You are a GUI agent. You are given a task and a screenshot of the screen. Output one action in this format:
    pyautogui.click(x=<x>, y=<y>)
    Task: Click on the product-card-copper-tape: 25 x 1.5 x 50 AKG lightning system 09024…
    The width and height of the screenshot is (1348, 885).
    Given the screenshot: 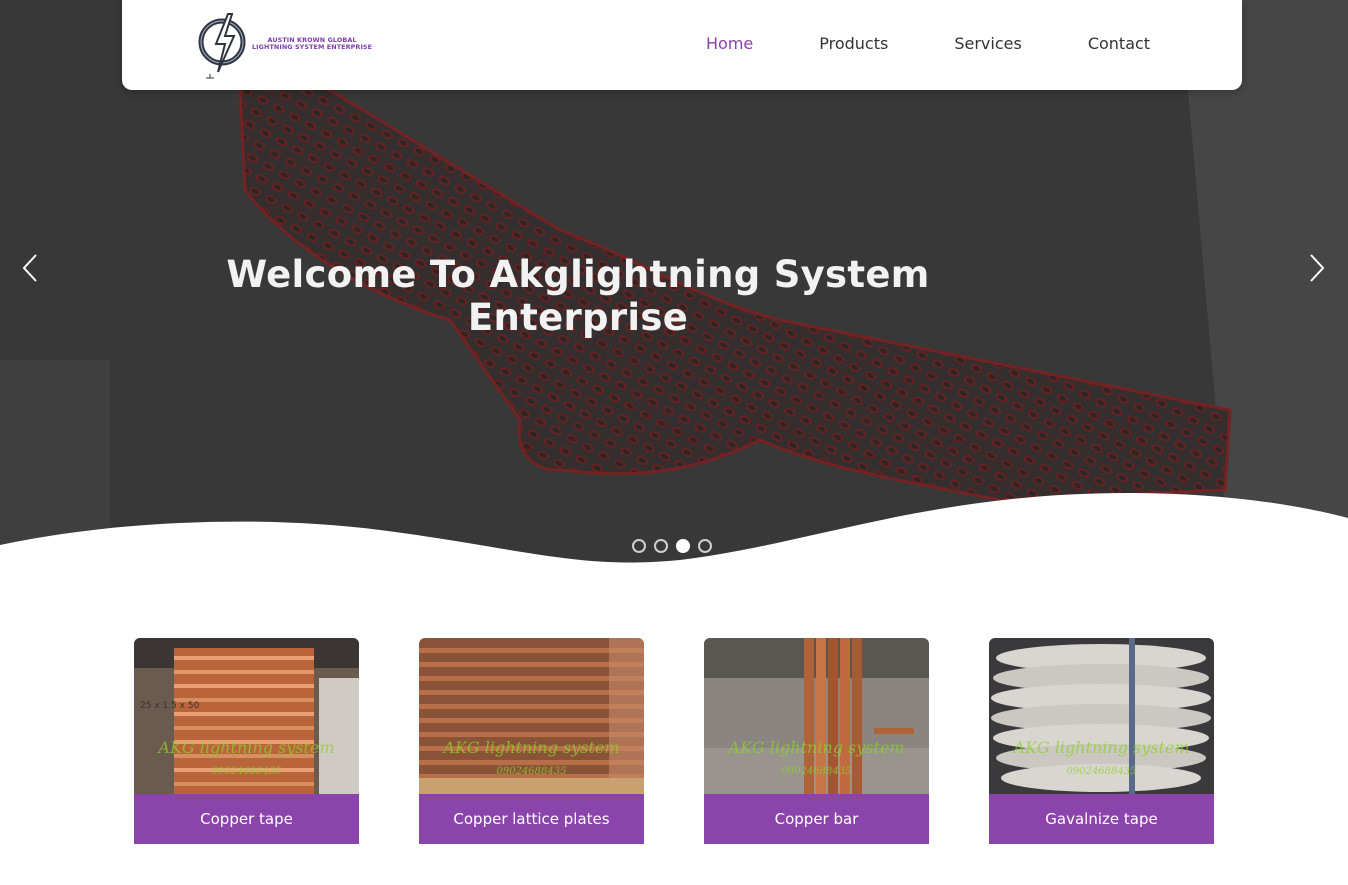 What is the action you would take?
    pyautogui.click(x=246, y=741)
    